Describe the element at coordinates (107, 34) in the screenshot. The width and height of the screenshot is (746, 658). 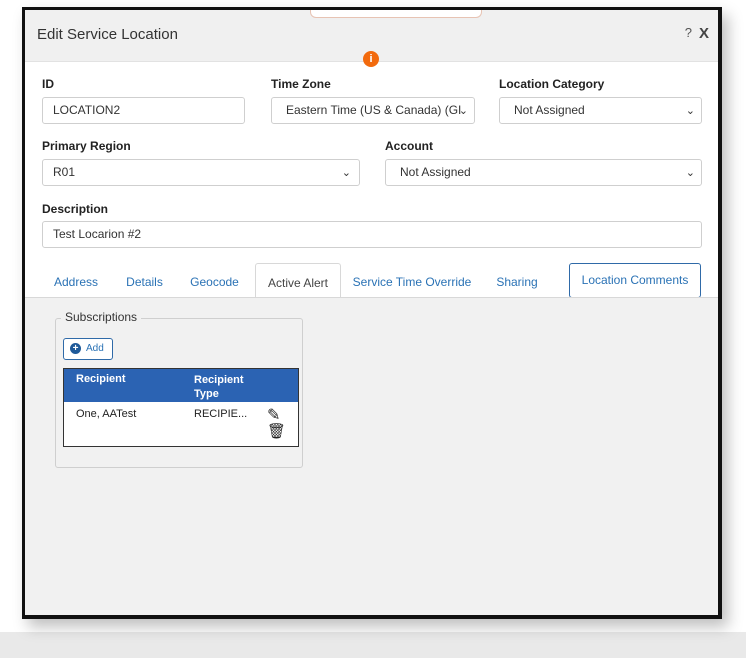
I see `dialog-title: Edit Service Location` at that location.